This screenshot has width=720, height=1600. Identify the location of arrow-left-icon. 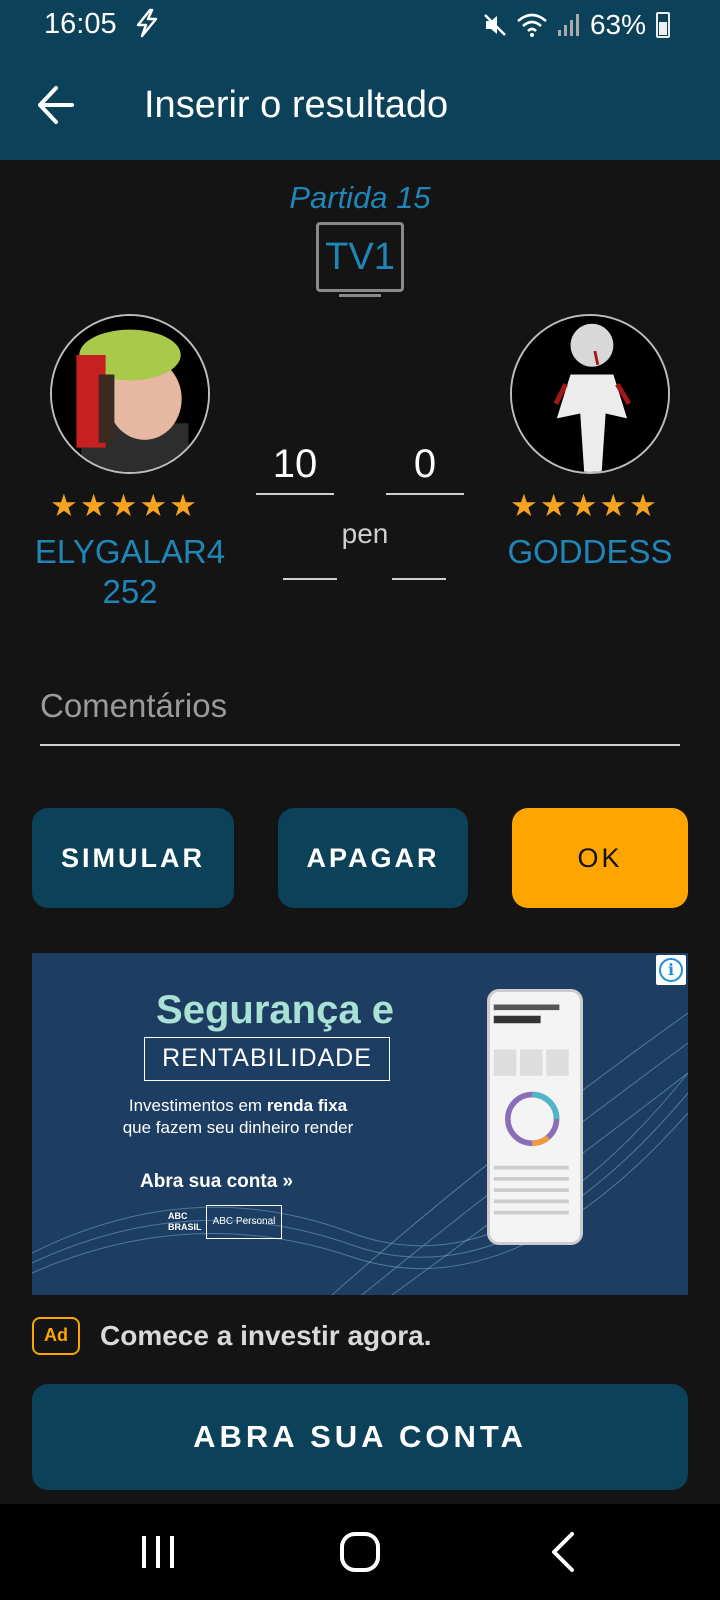
(56, 105).